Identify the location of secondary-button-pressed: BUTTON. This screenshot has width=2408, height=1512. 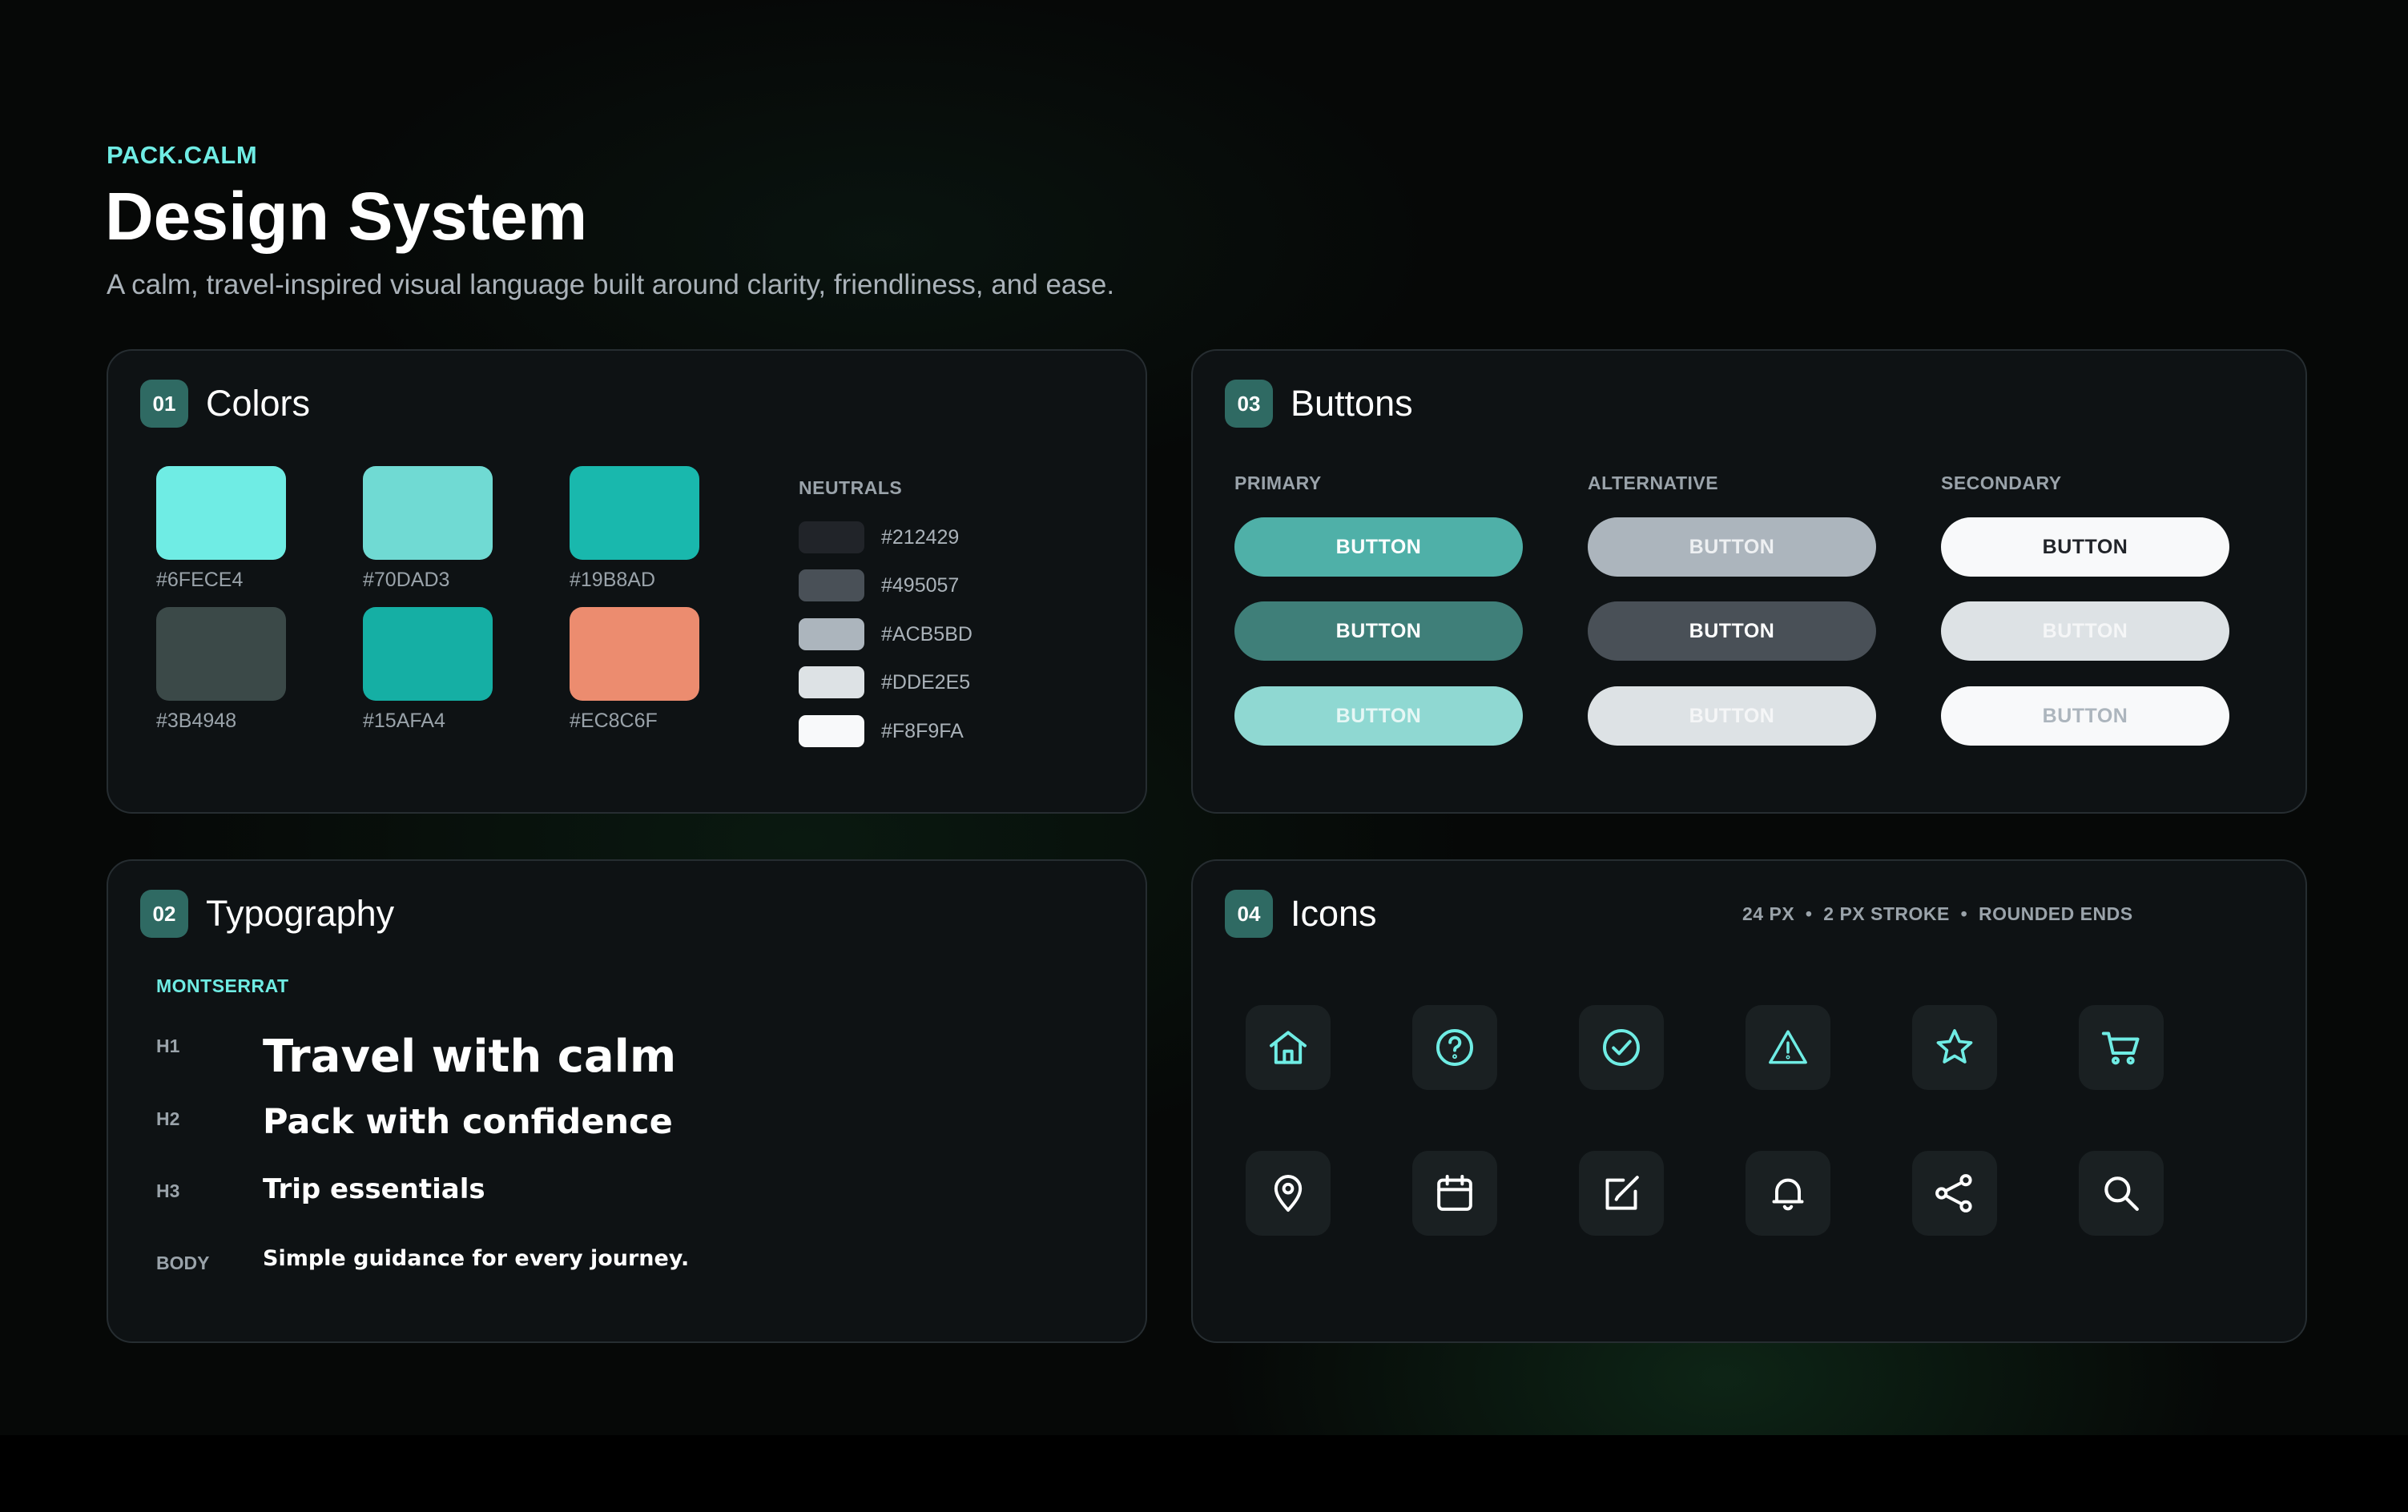
(2085, 631).